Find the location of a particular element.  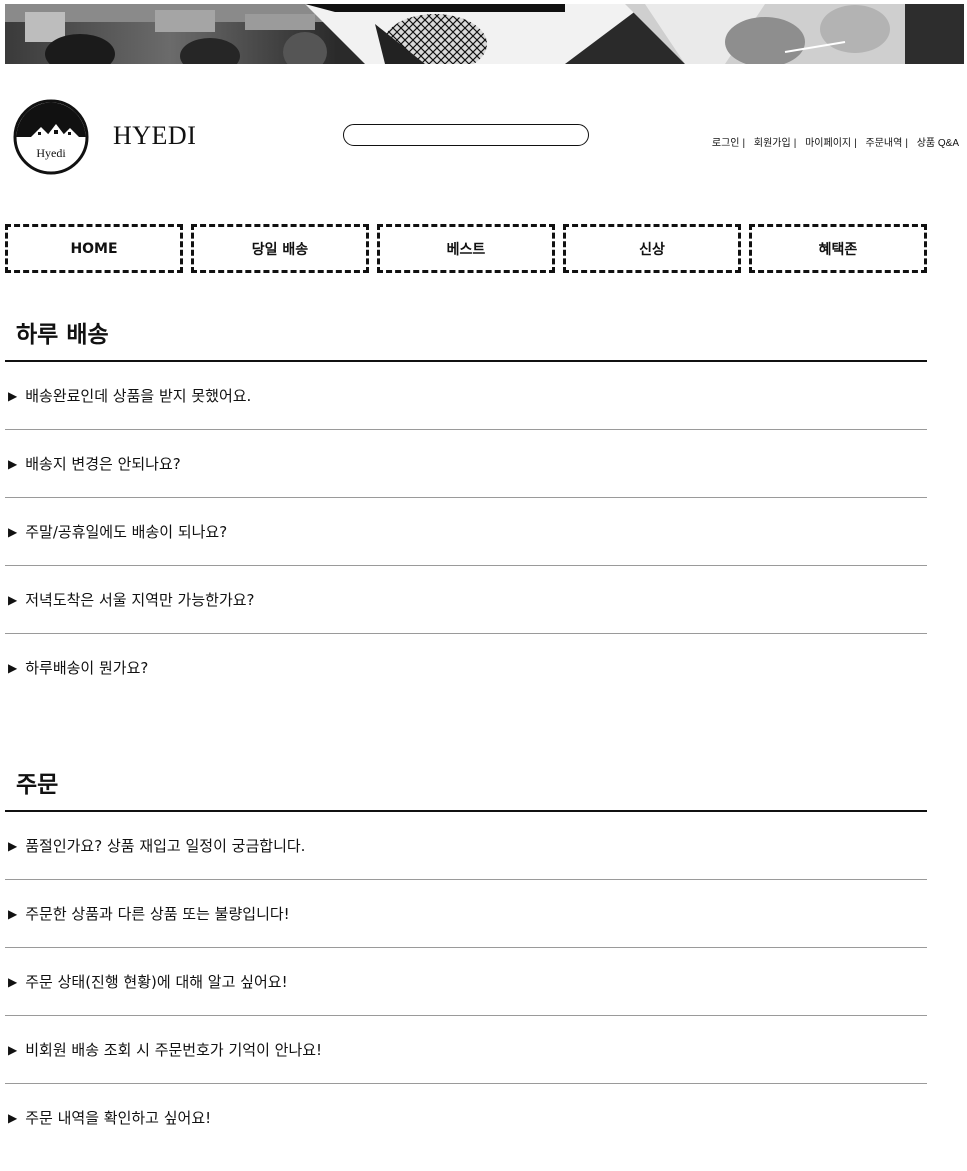

nav-home: HOME is located at coordinates (94, 248).